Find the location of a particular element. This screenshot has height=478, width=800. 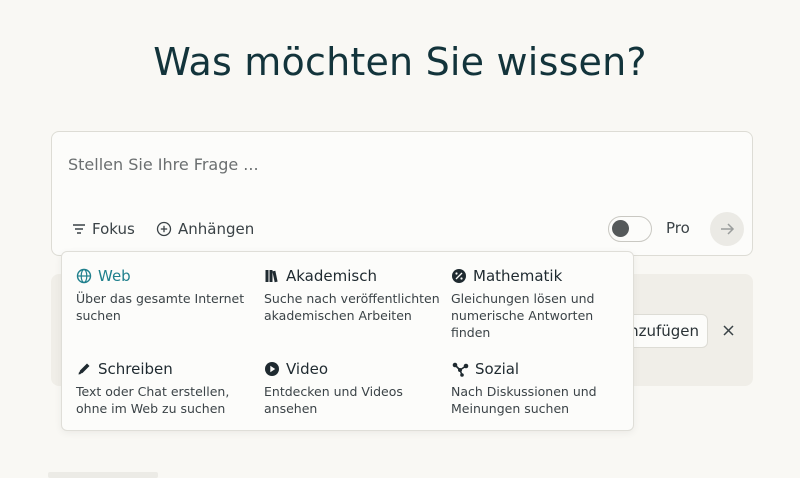

focus-option-video: Video Entdecken und Videos ansehen is located at coordinates (354, 388).